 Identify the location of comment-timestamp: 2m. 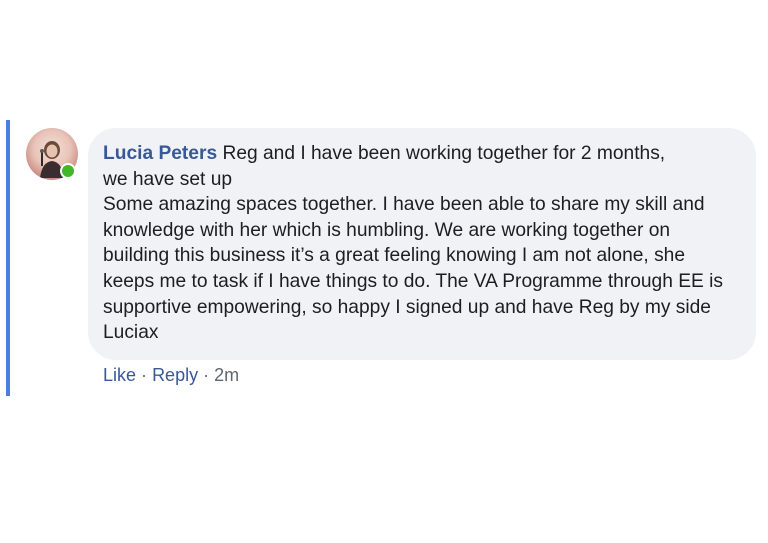
(226, 375).